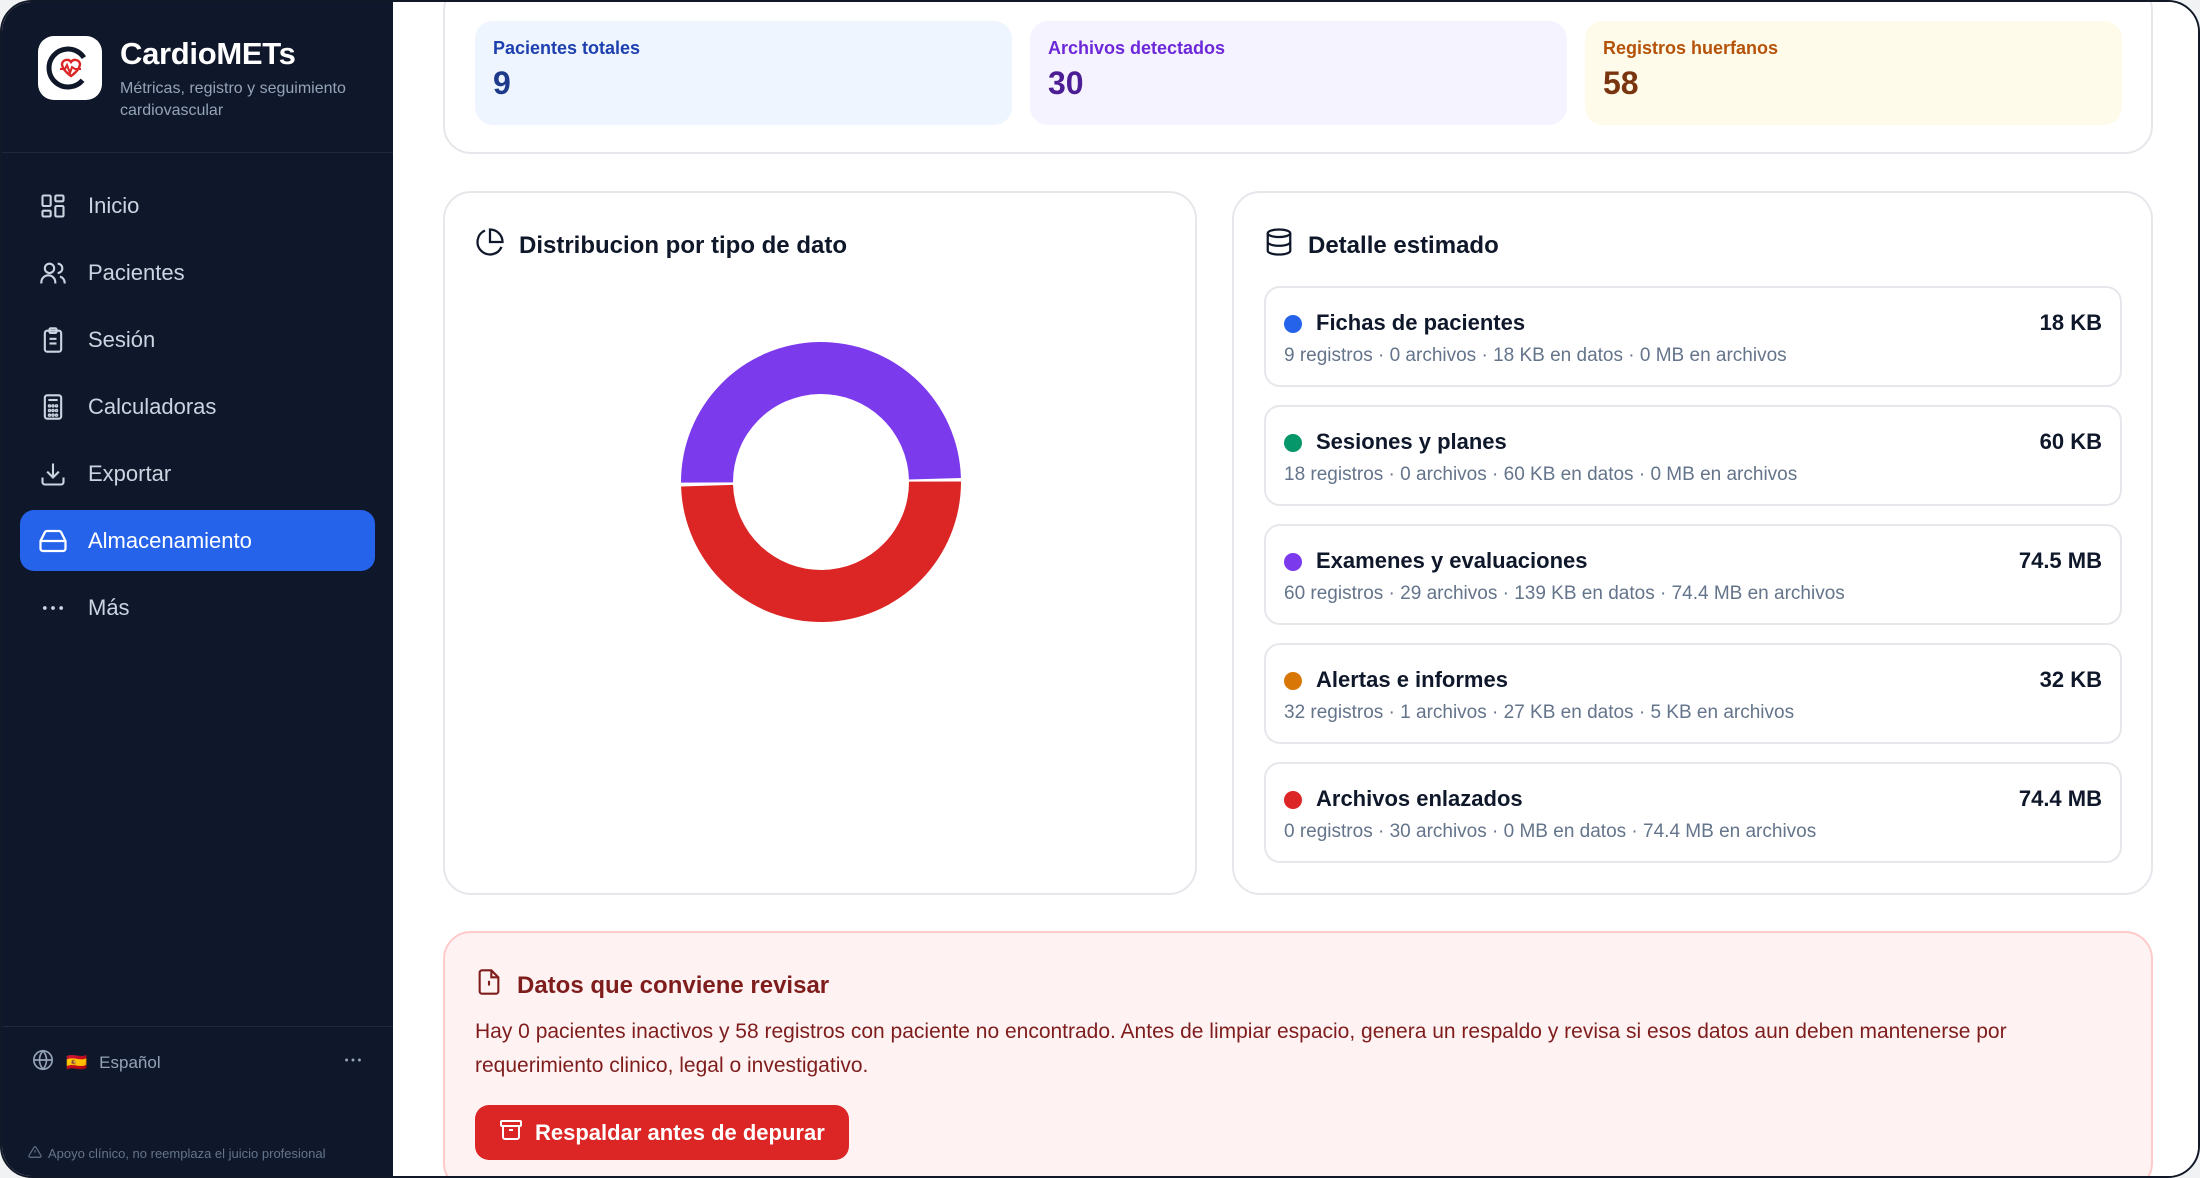  I want to click on review-title: Datos que conviene revisar, so click(652, 985).